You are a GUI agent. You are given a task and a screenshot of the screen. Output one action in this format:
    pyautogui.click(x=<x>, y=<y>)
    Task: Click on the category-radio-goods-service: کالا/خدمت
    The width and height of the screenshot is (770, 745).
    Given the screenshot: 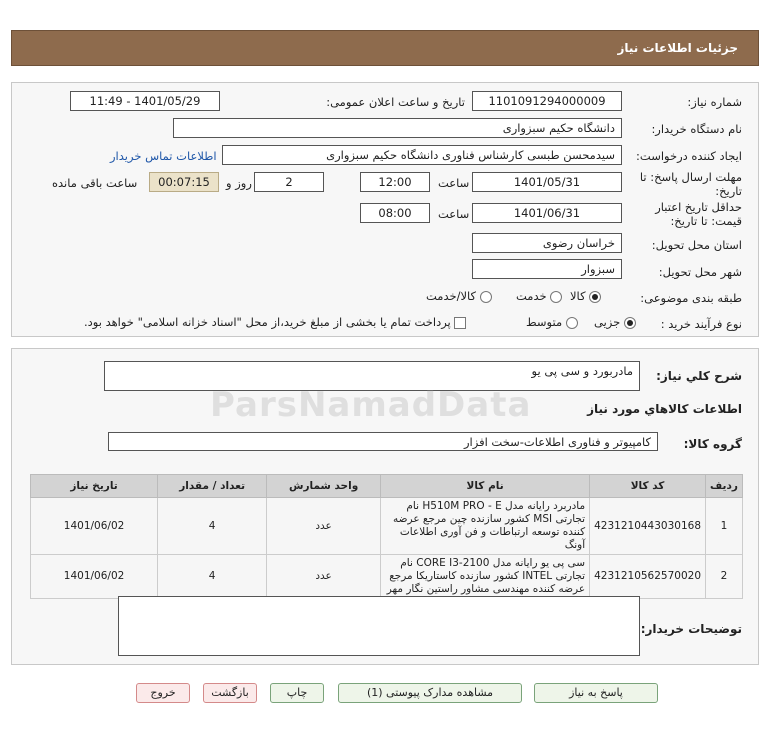 What is the action you would take?
    pyautogui.click(x=459, y=296)
    